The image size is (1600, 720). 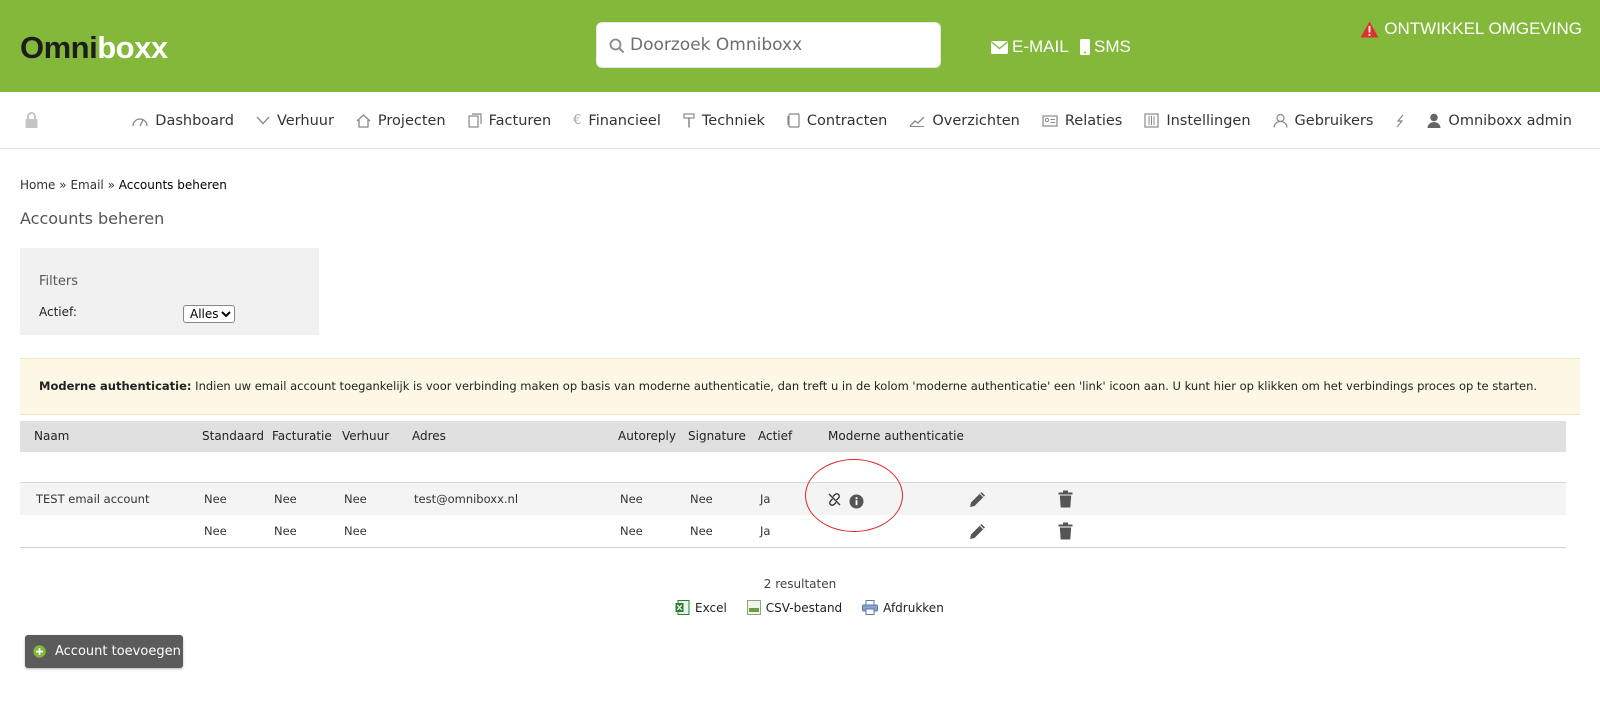 I want to click on sliders-icon, so click(x=1151, y=120).